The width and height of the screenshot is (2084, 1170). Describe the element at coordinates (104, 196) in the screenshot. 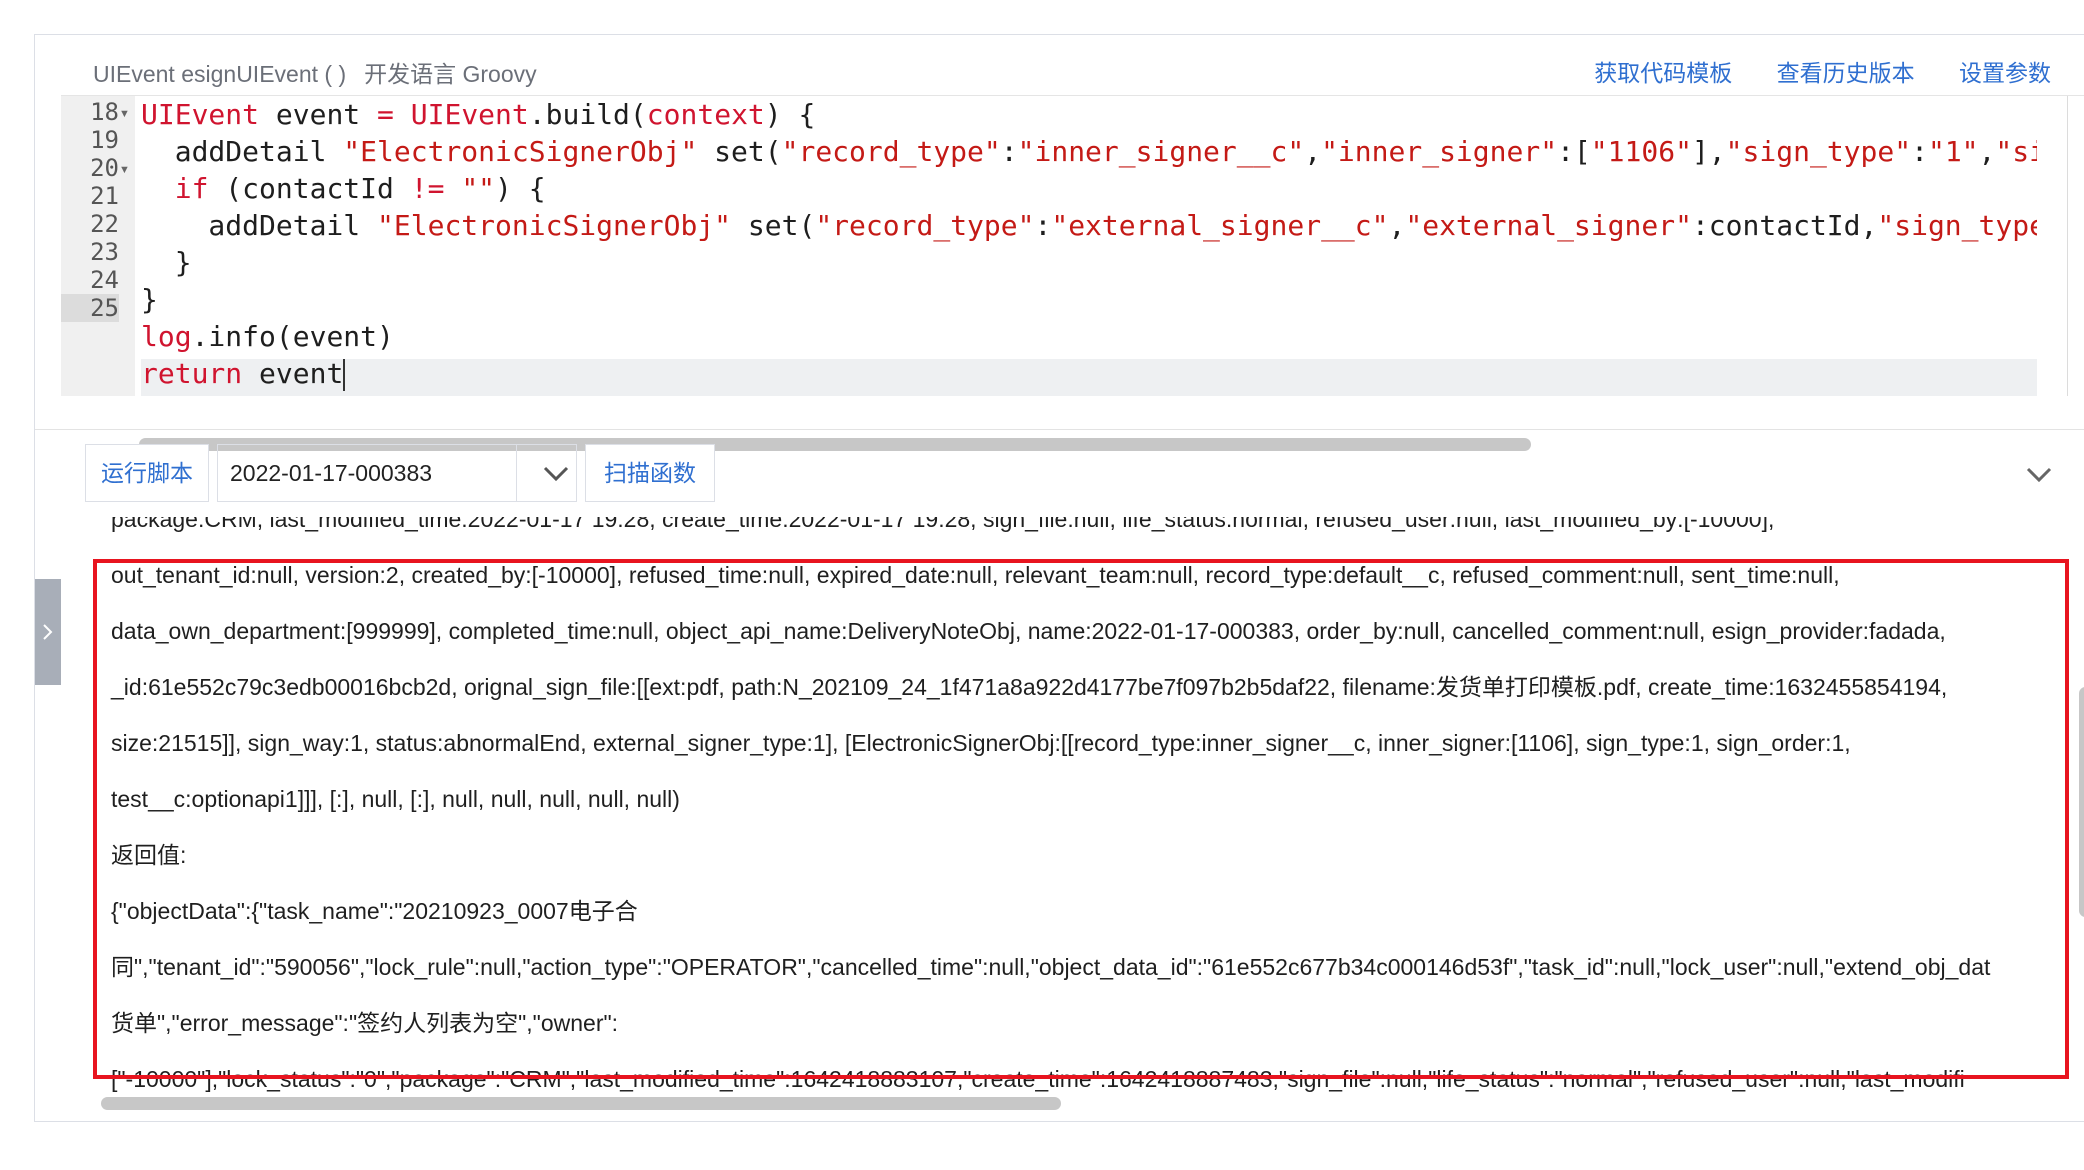

I see `line-number: 21` at that location.